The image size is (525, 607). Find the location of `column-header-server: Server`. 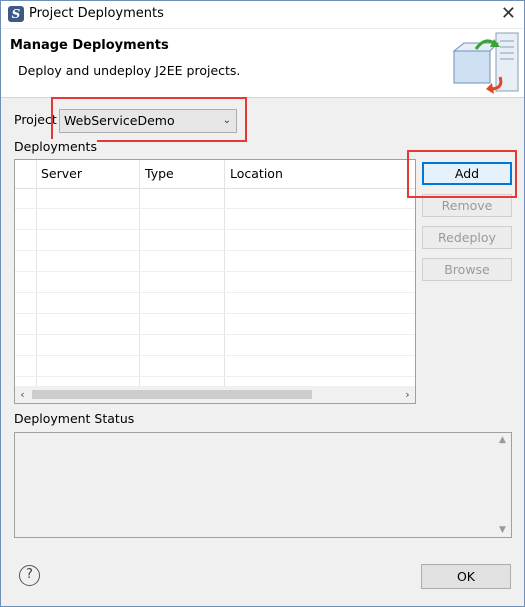

column-header-server: Server is located at coordinates (88, 174).